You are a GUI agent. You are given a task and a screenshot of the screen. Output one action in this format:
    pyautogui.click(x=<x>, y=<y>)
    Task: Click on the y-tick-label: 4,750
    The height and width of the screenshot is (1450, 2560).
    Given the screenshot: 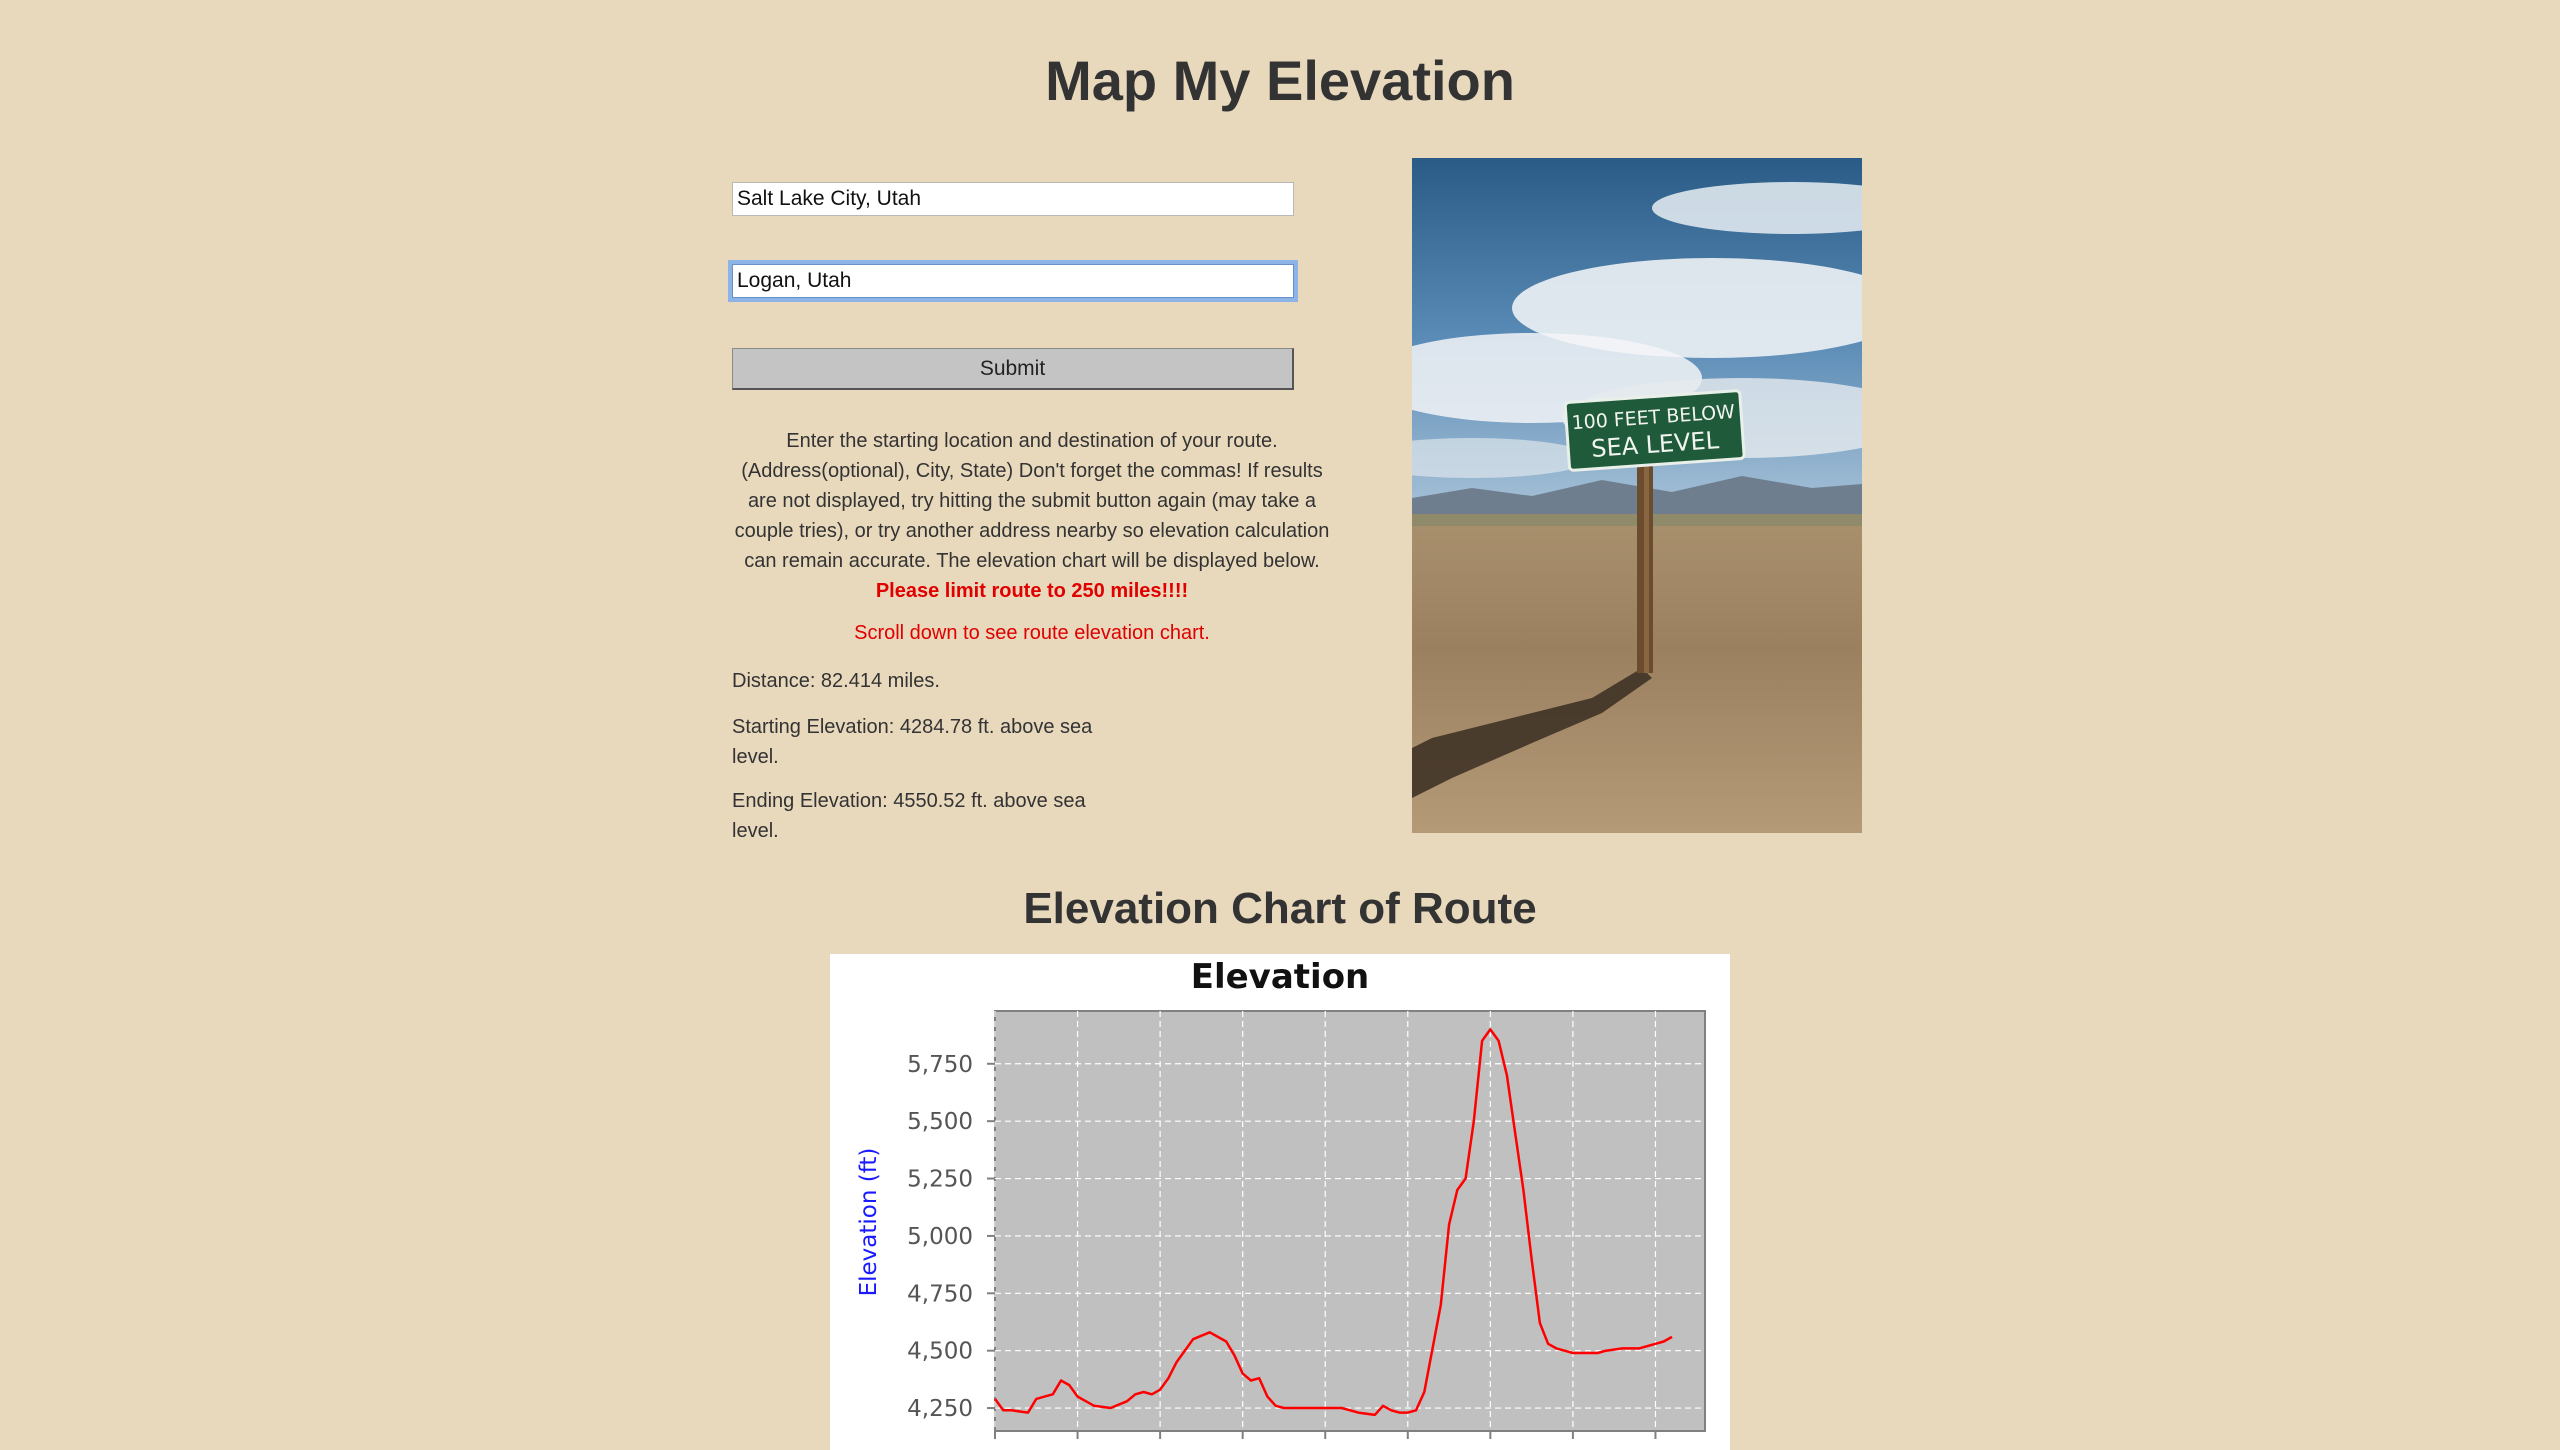 What is the action you would take?
    pyautogui.click(x=940, y=1294)
    